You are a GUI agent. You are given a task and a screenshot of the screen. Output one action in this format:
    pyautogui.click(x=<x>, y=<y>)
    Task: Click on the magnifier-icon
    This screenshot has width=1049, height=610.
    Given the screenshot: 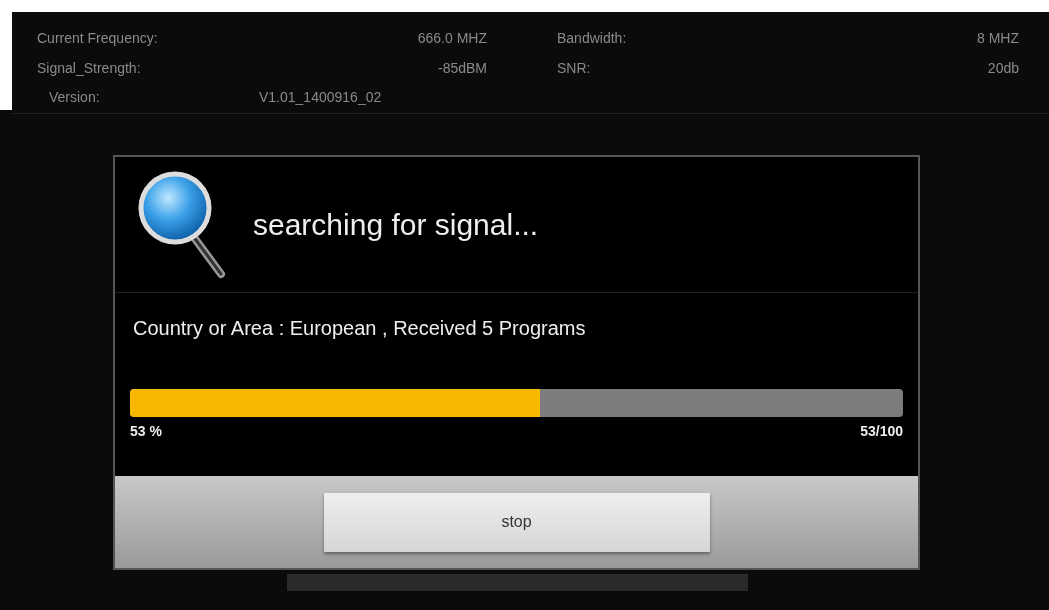 What is the action you would take?
    pyautogui.click(x=182, y=224)
    